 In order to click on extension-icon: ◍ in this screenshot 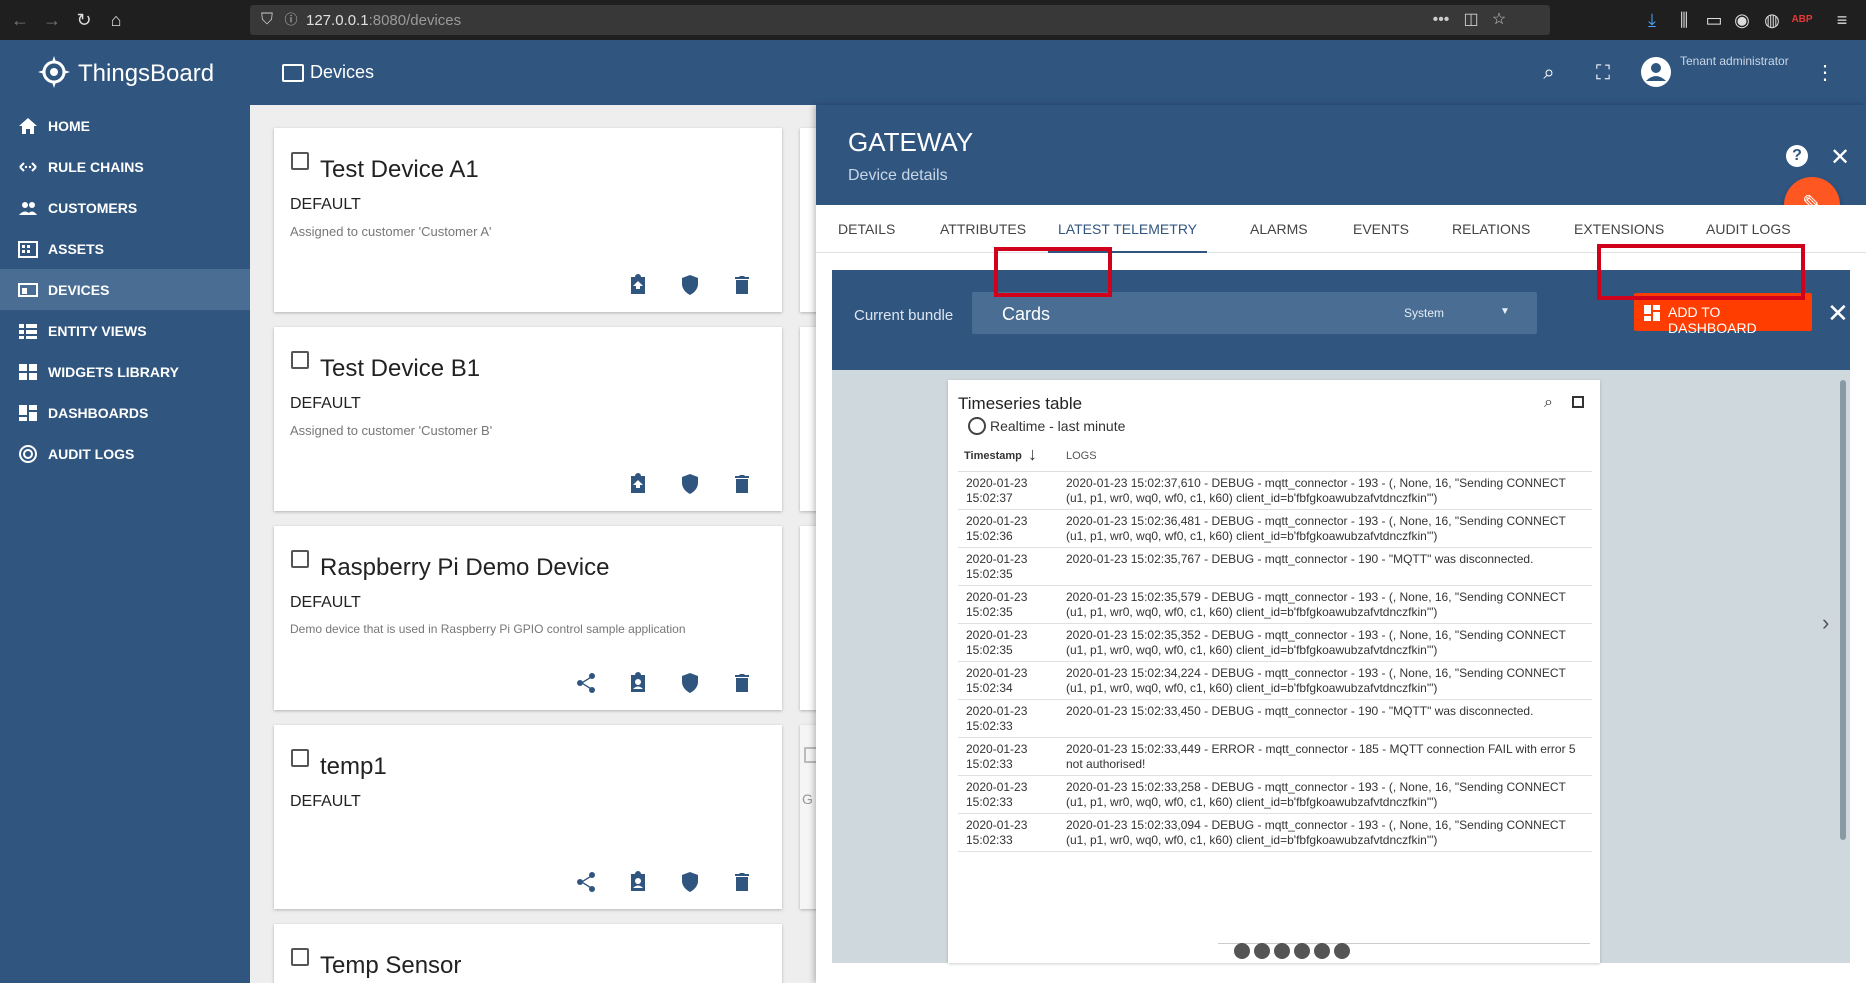, I will do `click(1772, 20)`.